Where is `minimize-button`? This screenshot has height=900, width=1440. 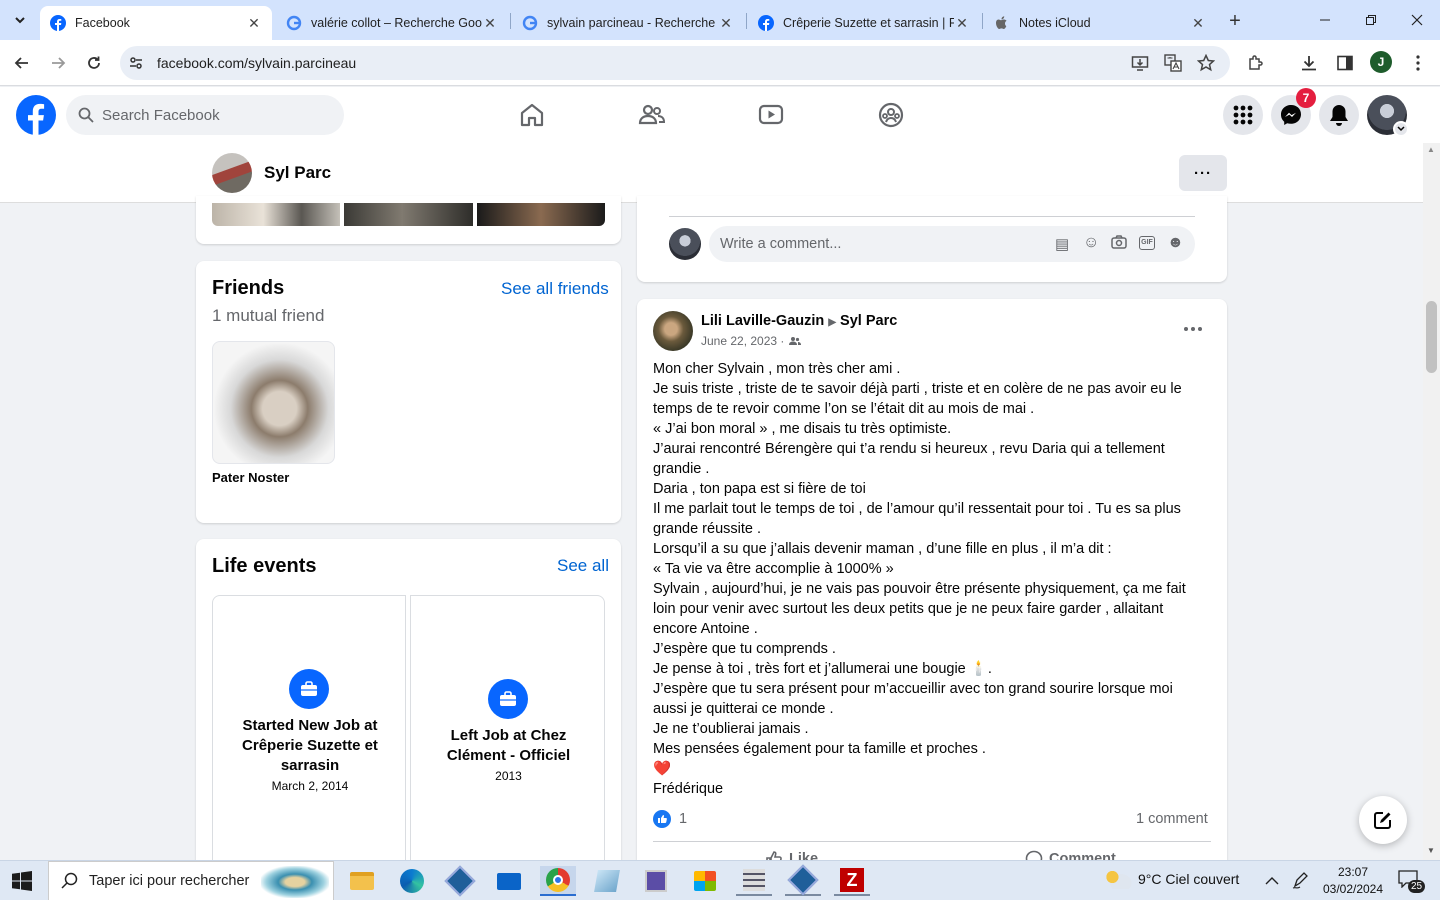 minimize-button is located at coordinates (1325, 20).